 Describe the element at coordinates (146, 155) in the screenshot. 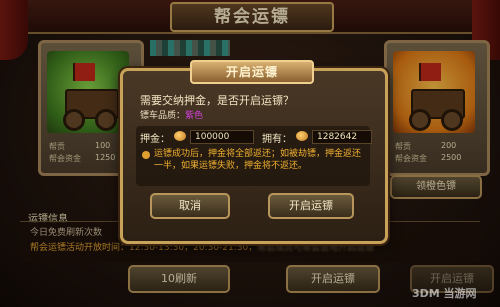

I see `warning-dot-icon` at that location.